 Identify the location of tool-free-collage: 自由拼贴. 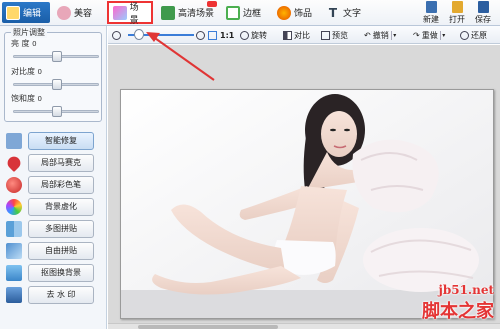
(54, 251).